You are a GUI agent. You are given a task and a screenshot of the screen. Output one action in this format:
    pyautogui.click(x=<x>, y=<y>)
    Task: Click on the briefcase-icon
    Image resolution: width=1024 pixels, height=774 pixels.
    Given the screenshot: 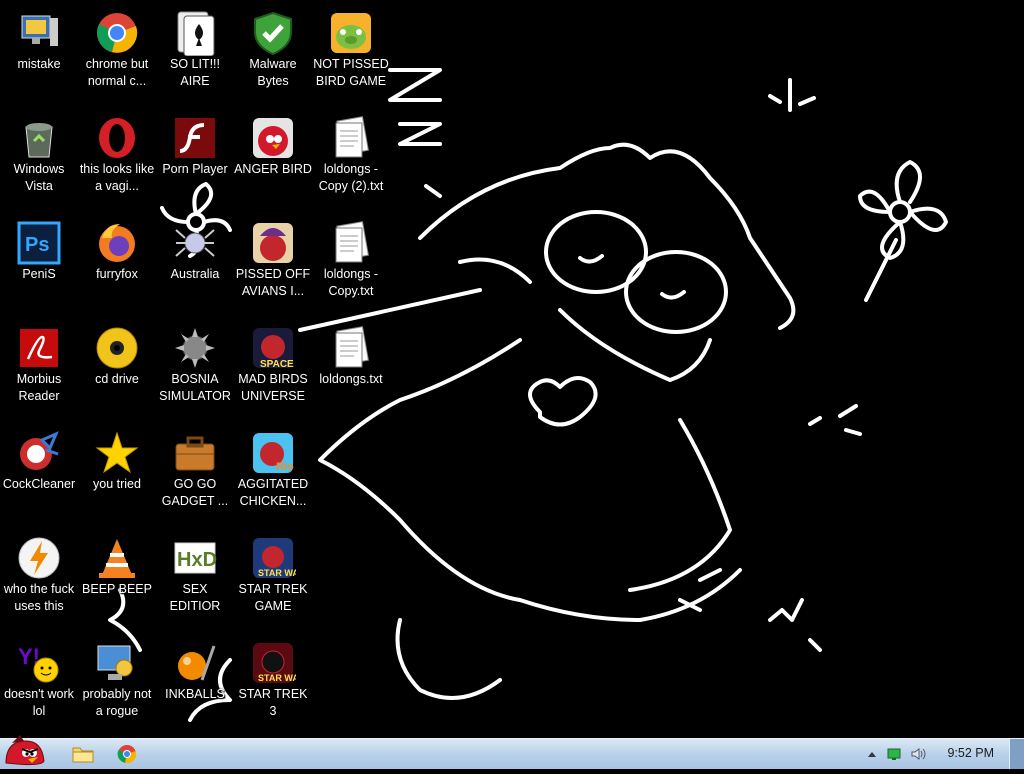 What is the action you would take?
    pyautogui.click(x=195, y=453)
    